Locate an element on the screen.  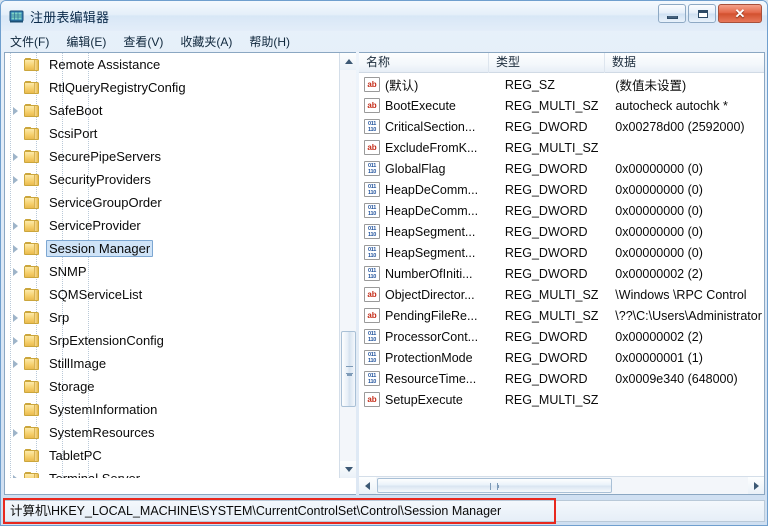
tree-scroll-thumb is located at coordinates (348, 369).